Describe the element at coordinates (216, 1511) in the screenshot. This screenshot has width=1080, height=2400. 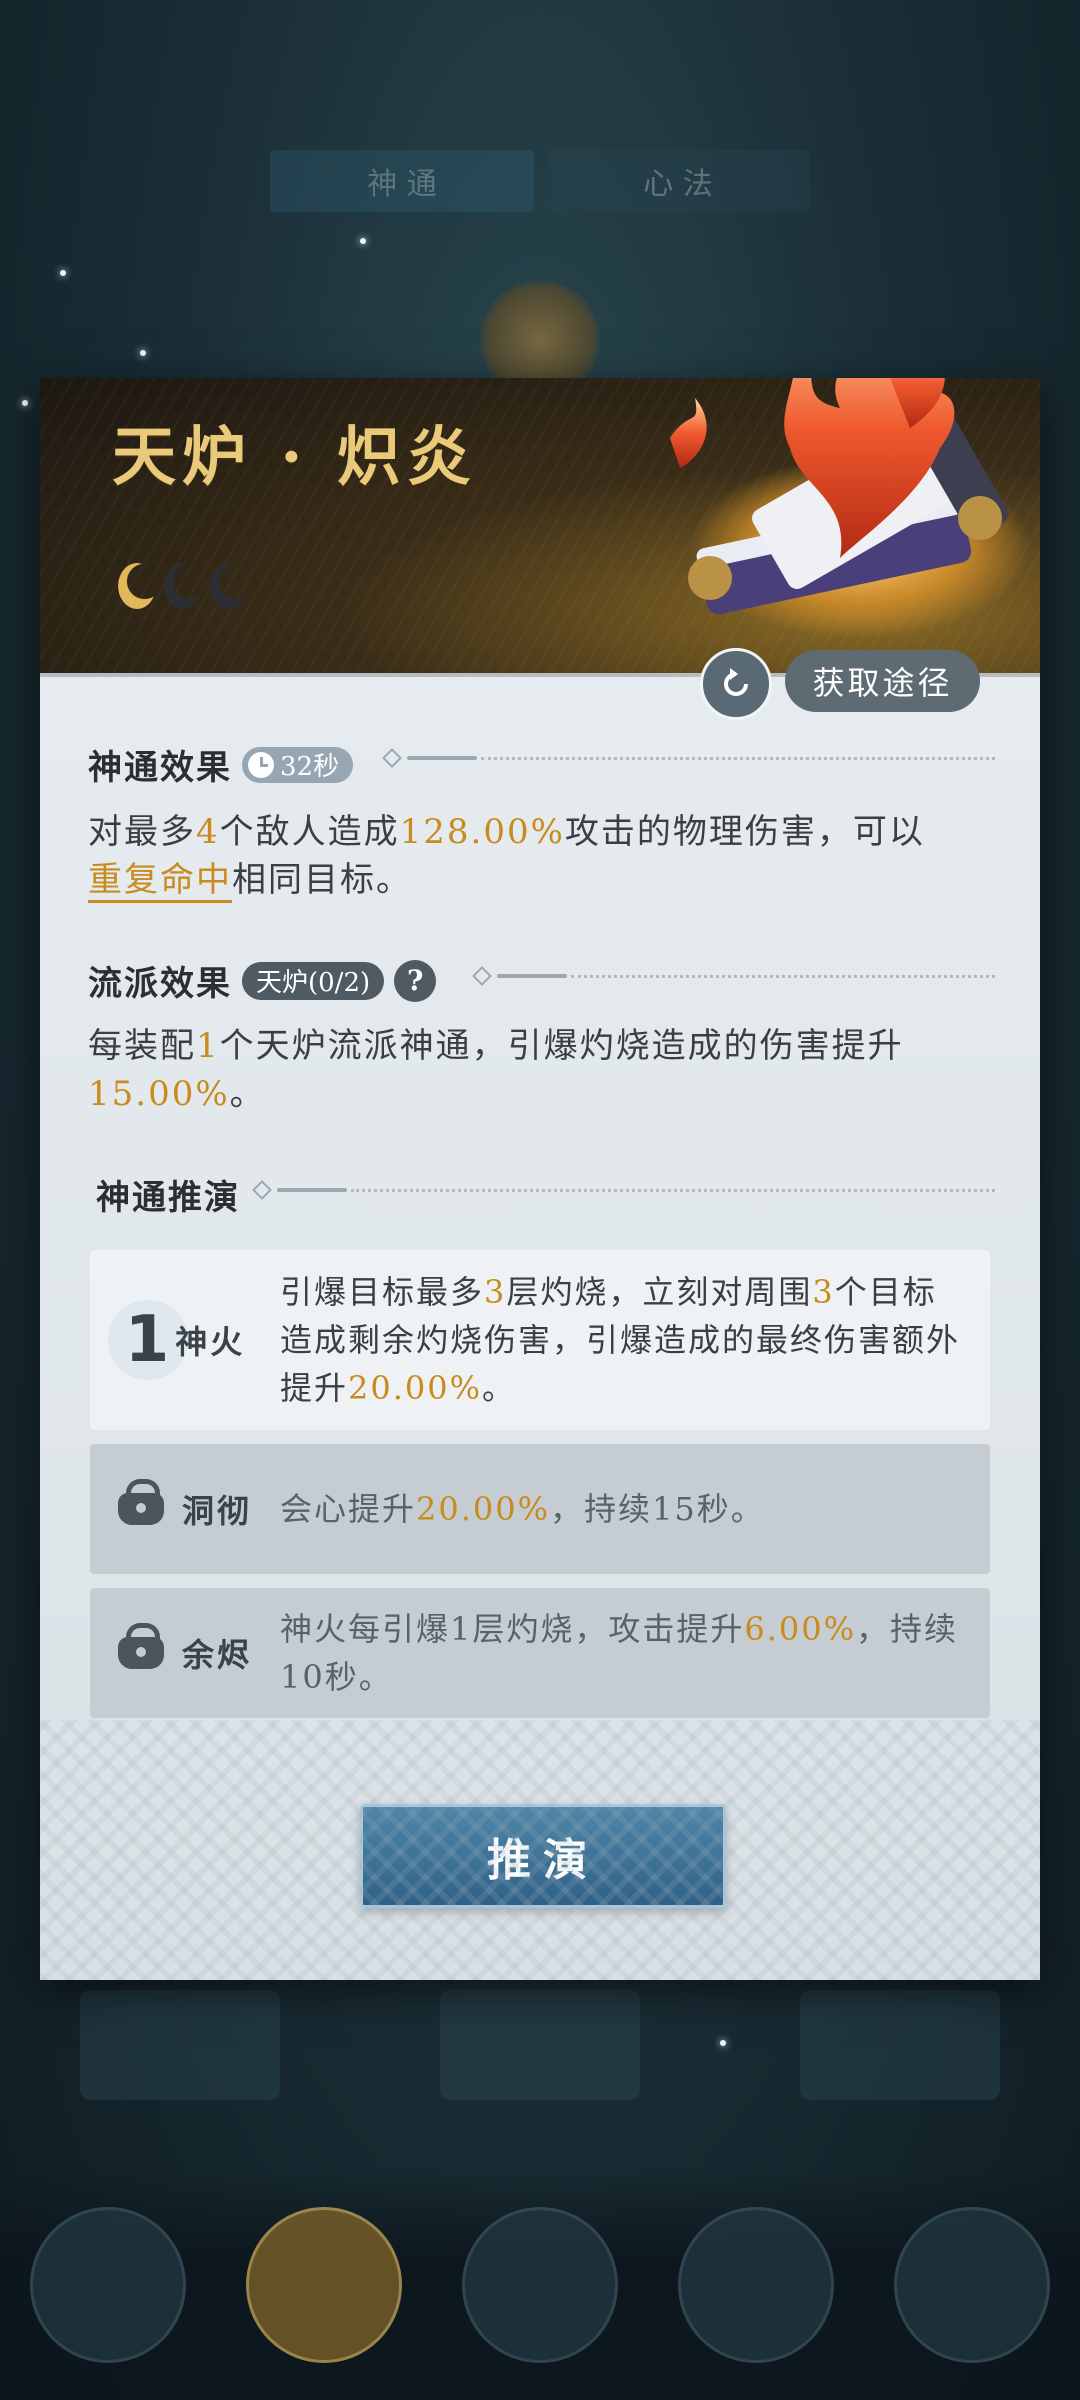
I see `tier-name: 洞彻` at that location.